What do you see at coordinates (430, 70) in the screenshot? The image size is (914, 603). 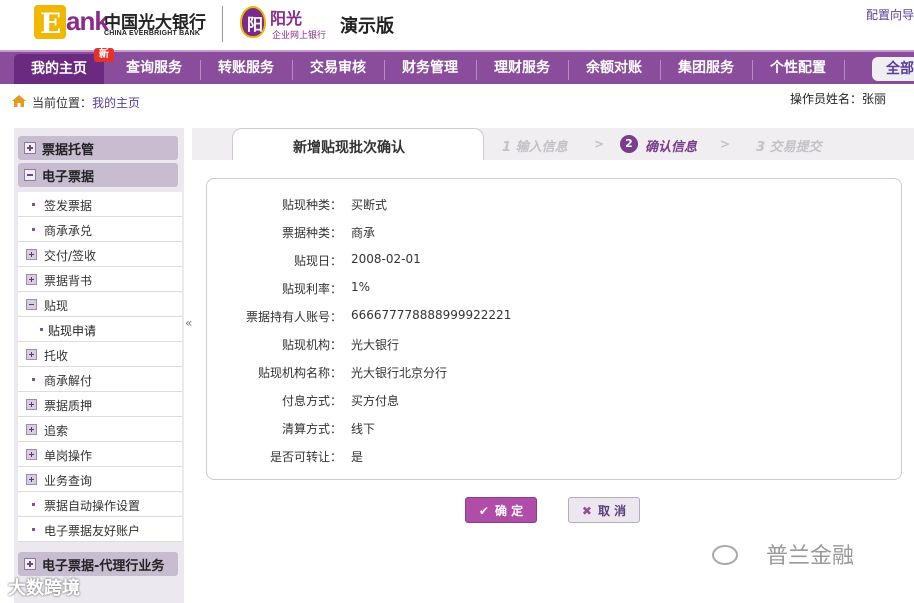 I see `nav-finance: 财务管理` at bounding box center [430, 70].